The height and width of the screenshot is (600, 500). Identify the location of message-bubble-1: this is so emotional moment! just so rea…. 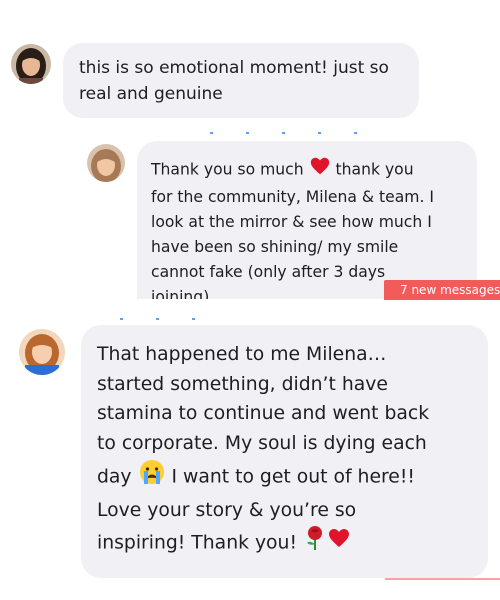
(241, 80).